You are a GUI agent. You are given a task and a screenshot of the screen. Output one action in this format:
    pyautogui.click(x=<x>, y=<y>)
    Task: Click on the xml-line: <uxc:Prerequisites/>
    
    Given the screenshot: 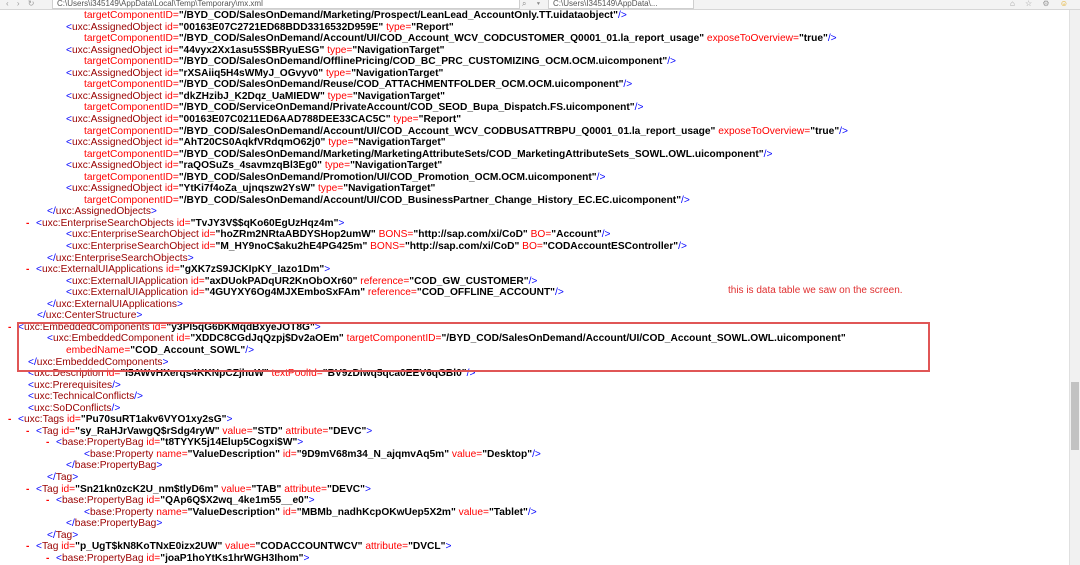 What is the action you would take?
    pyautogui.click(x=74, y=386)
    